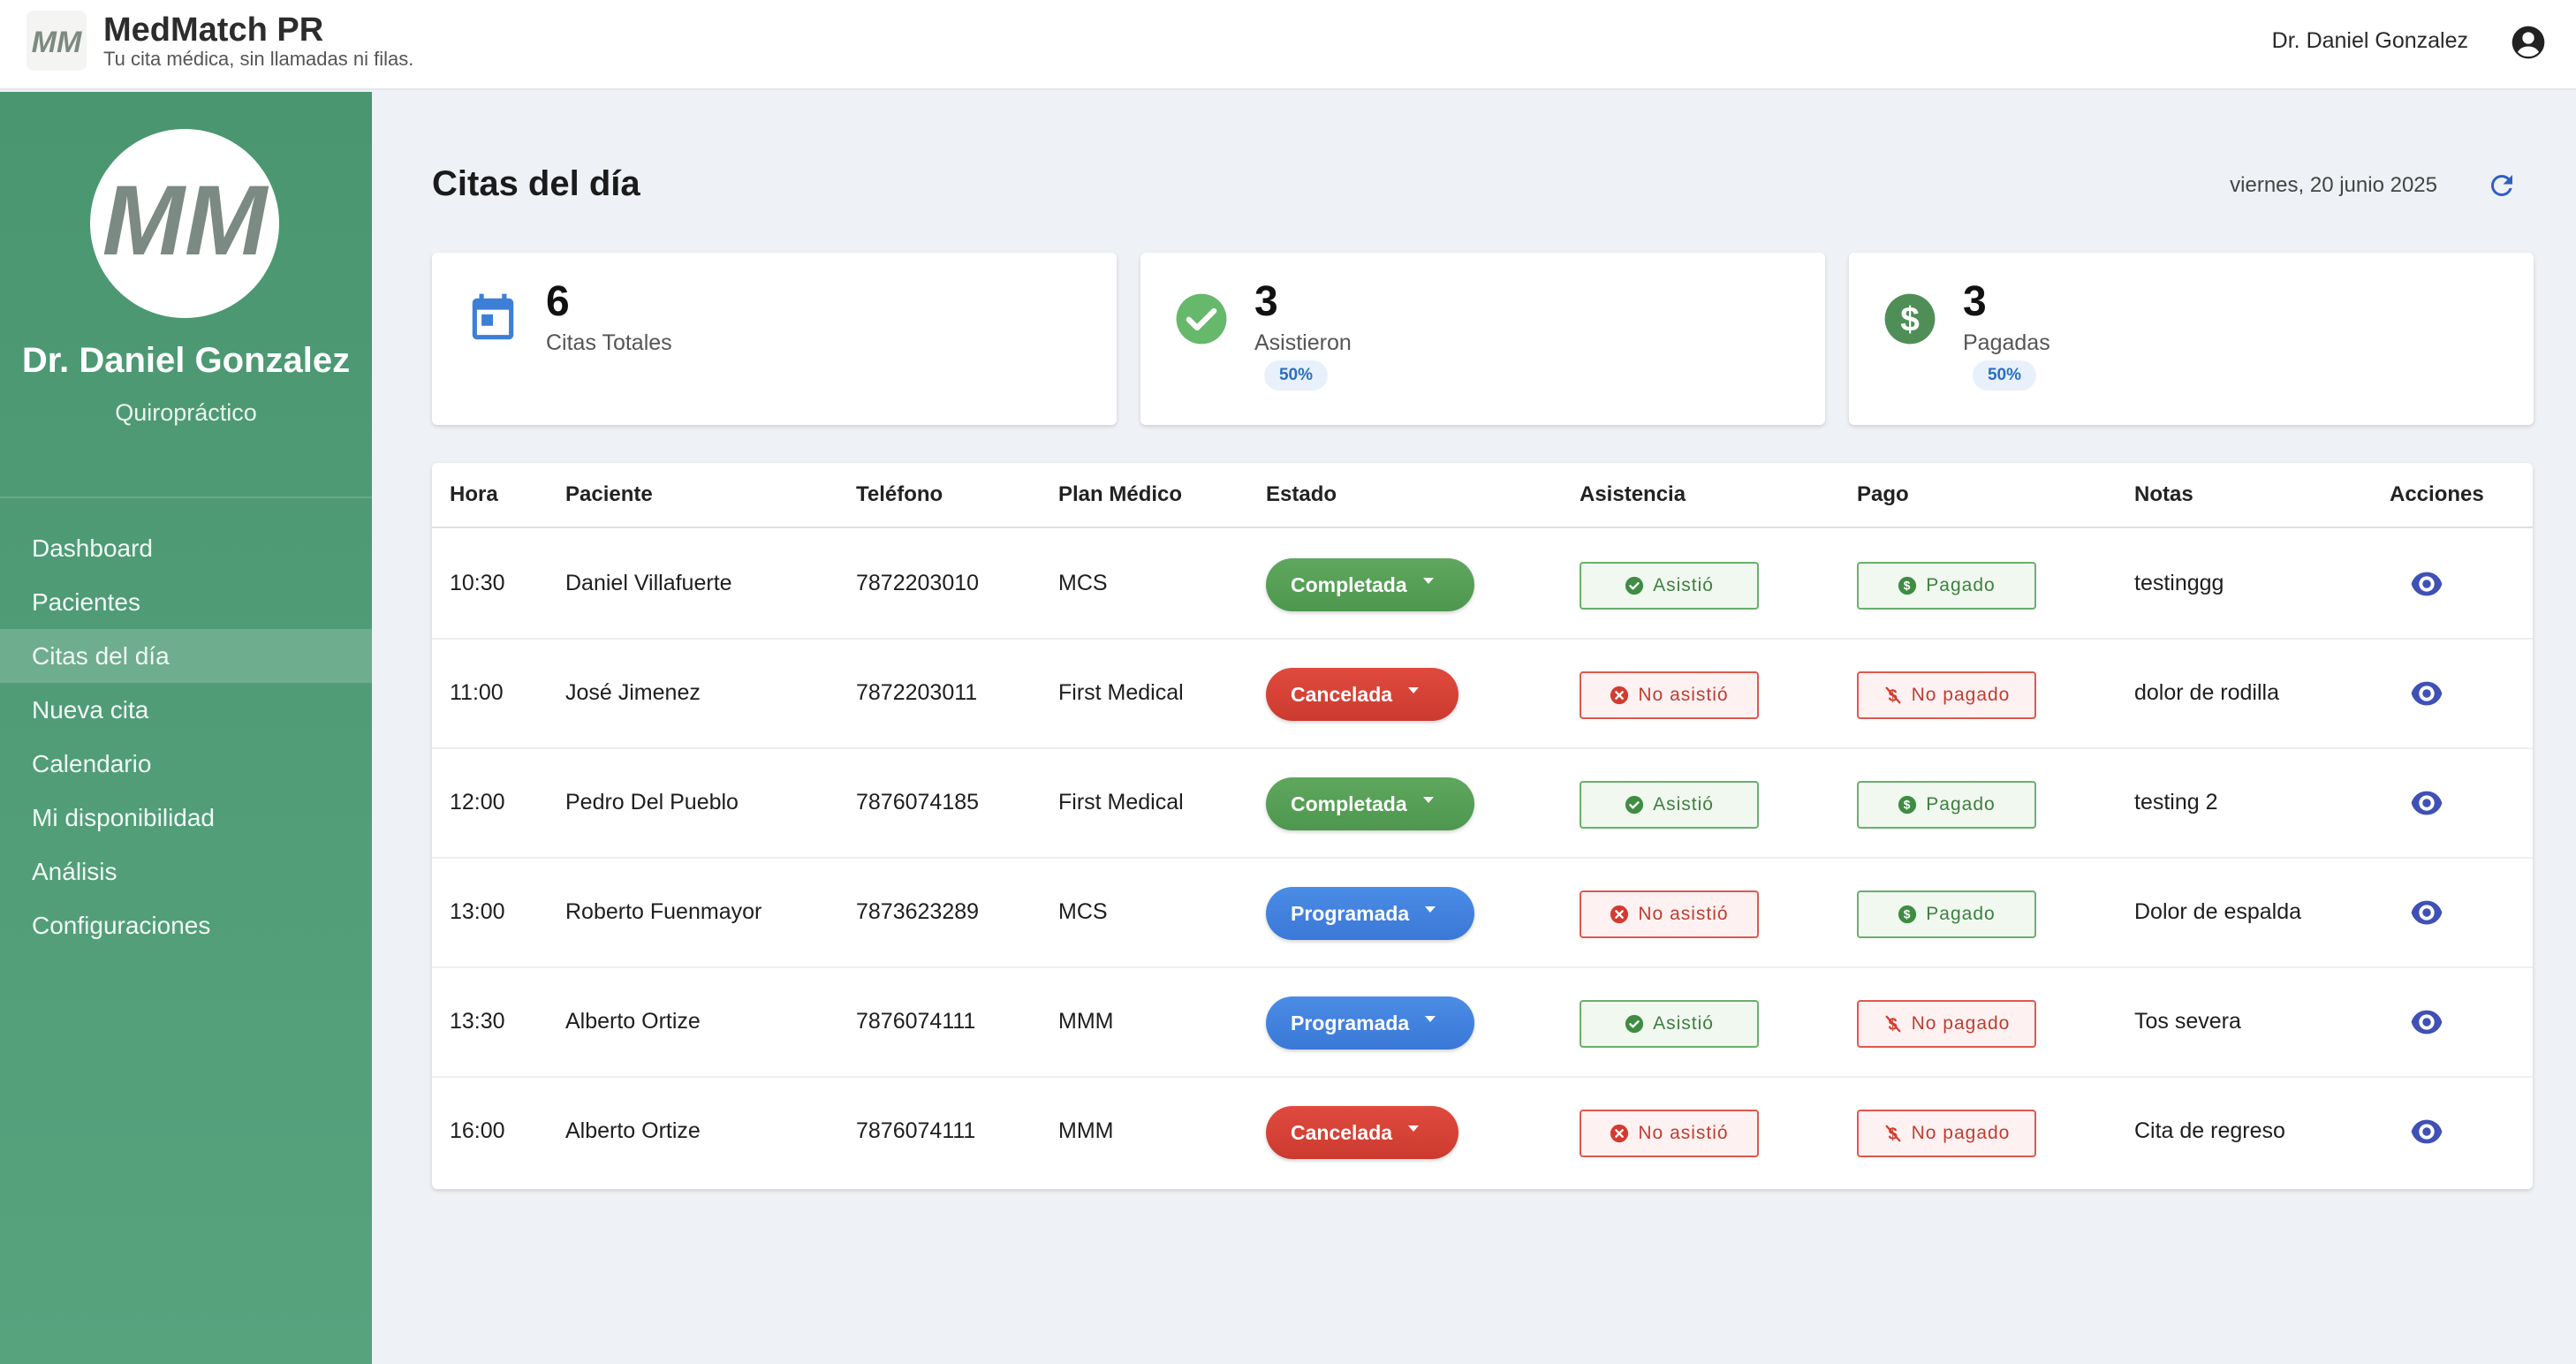 This screenshot has height=1364, width=2576. I want to click on brand-logo-icon: MM, so click(57, 41).